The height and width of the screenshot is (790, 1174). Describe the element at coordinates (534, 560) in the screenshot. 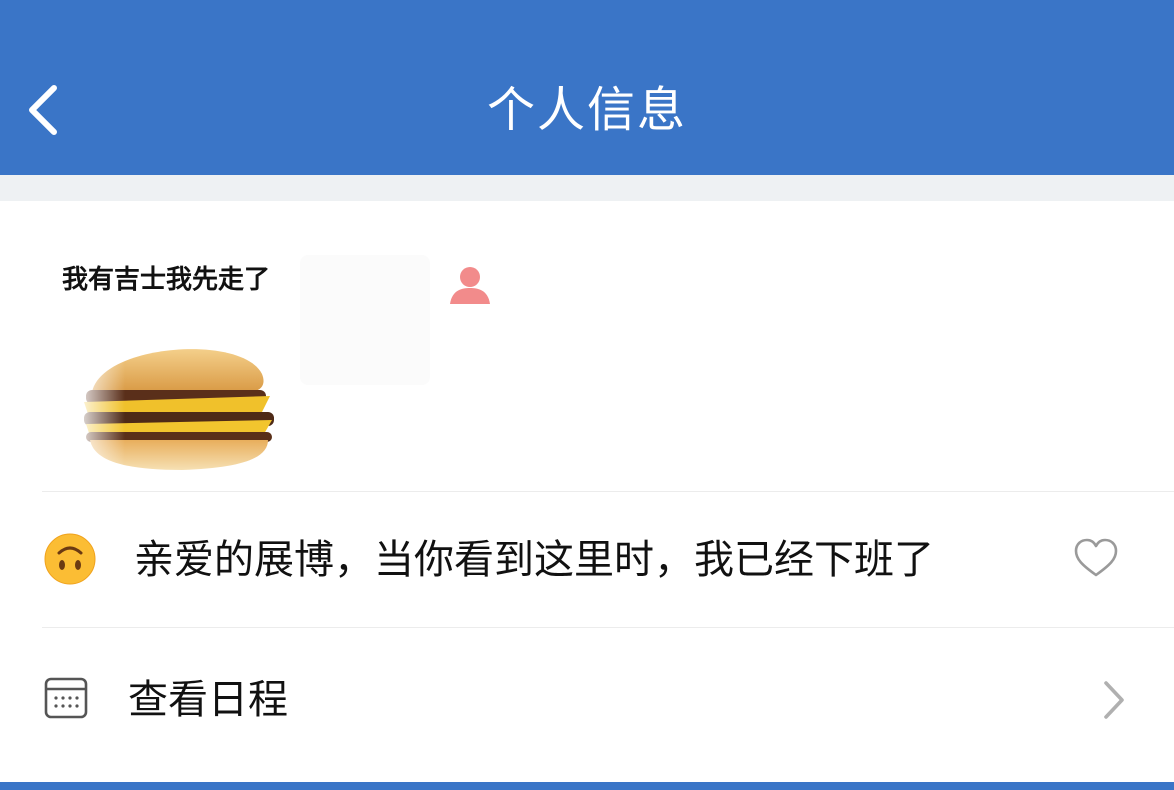

I see `status-message: 亲爱的展博，当你看到这里时，我已经下班了` at that location.